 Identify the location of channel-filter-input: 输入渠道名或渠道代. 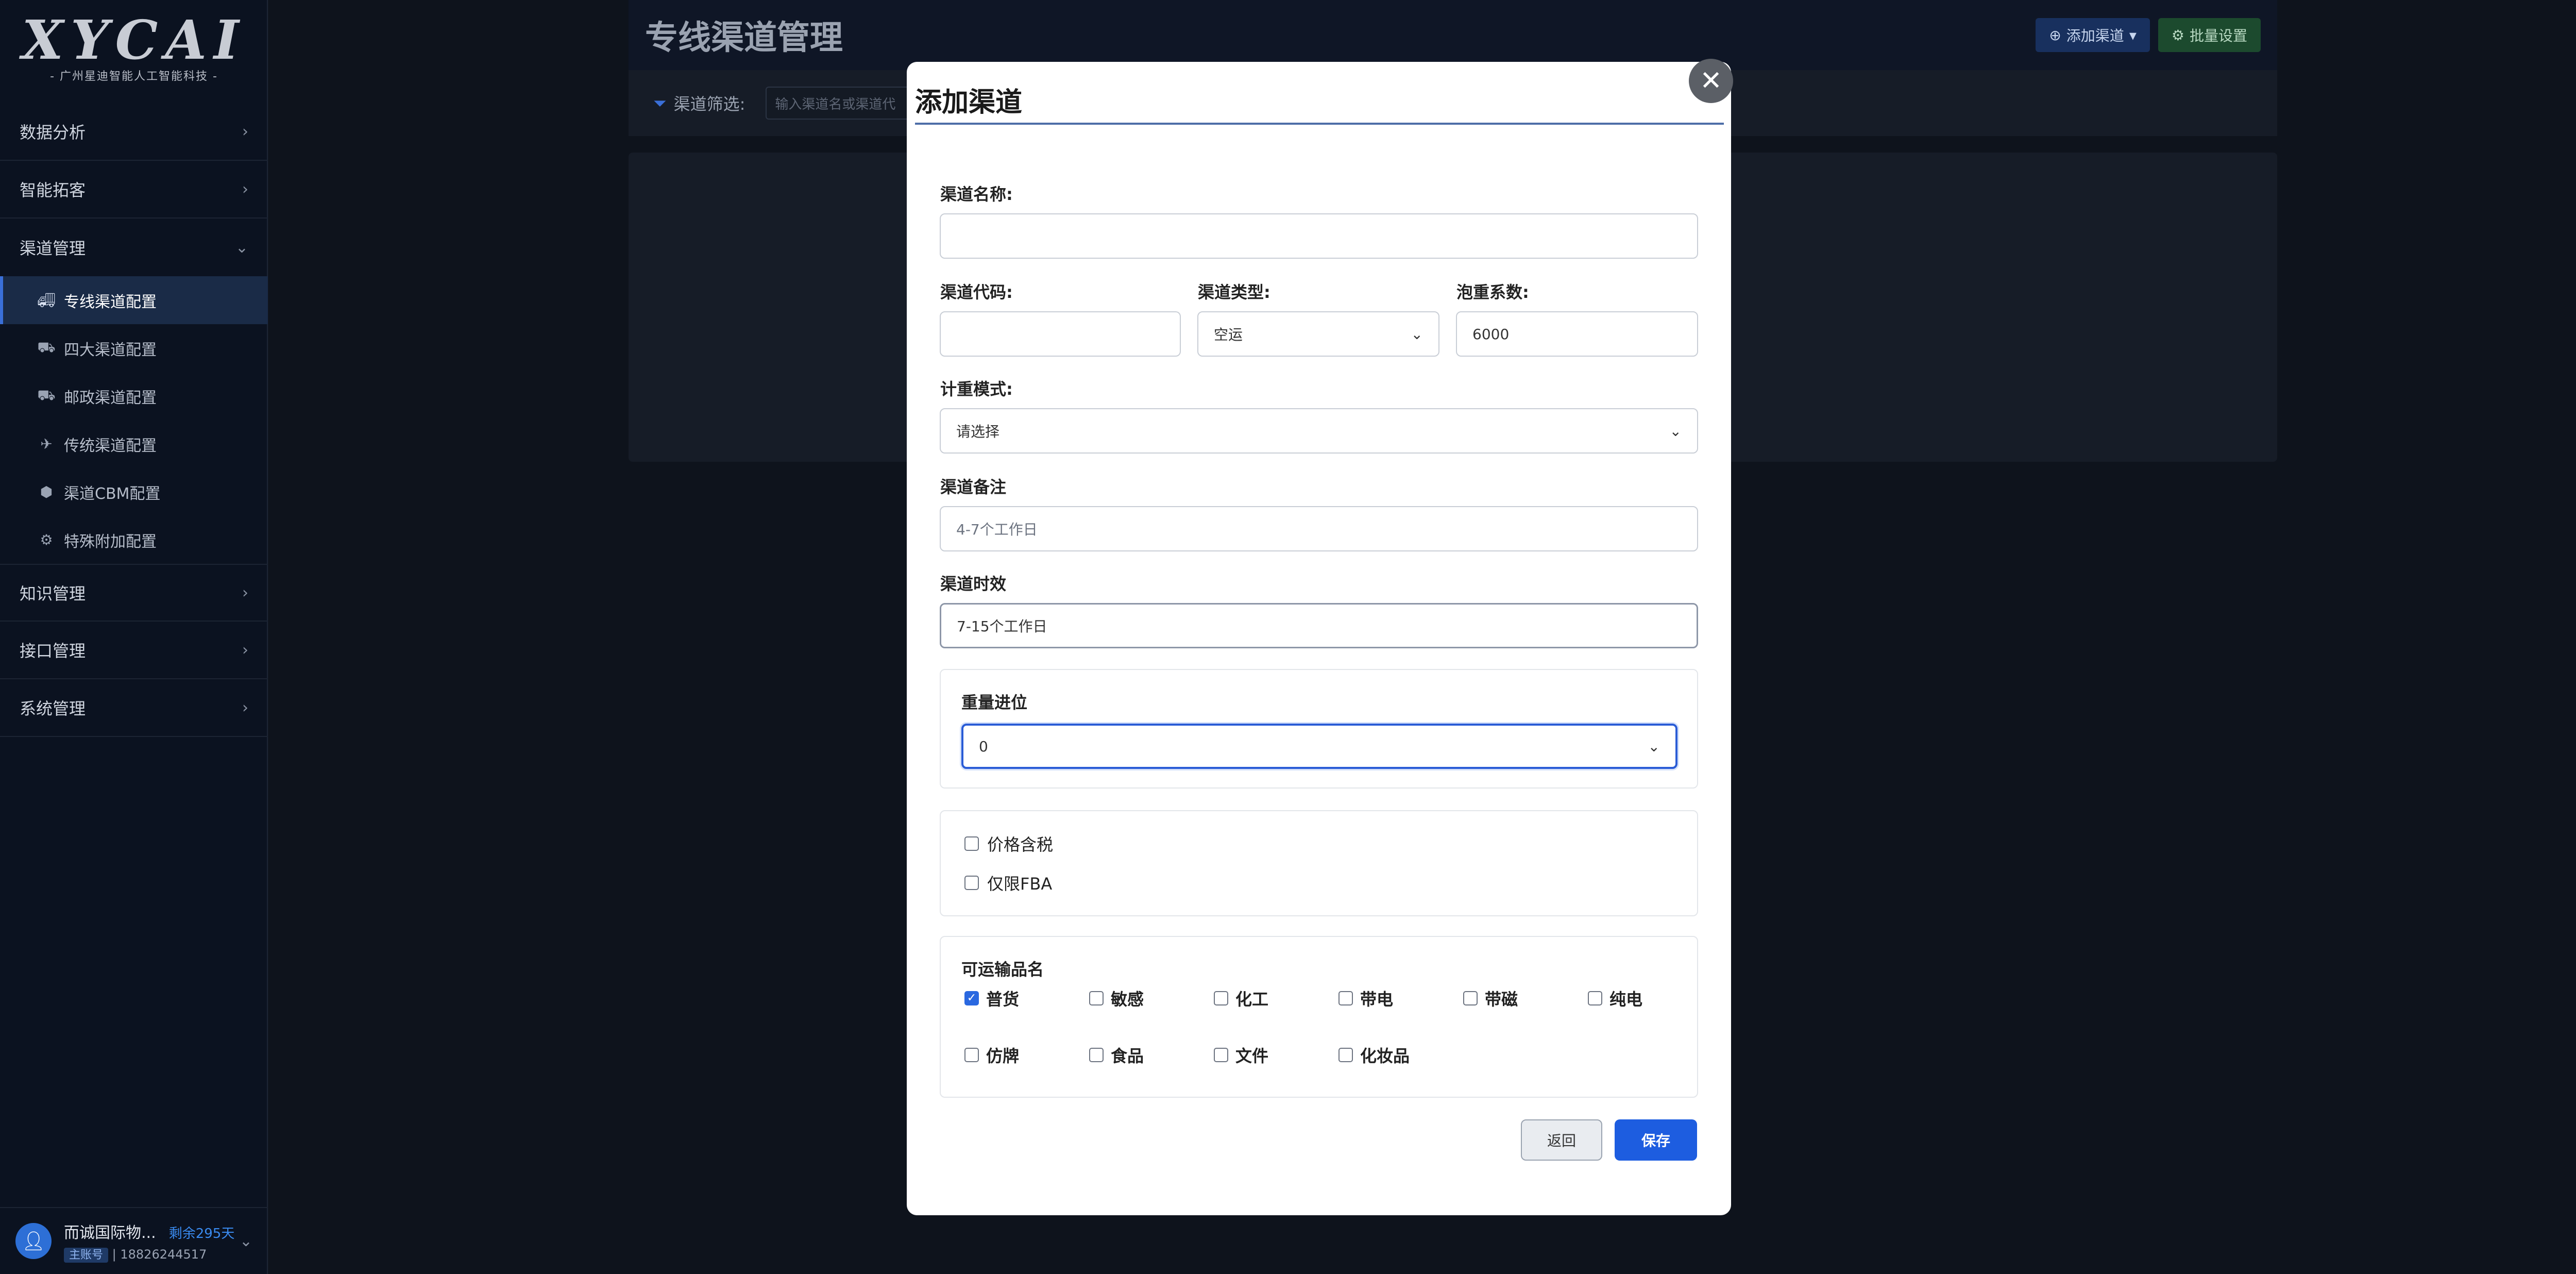
(838, 103).